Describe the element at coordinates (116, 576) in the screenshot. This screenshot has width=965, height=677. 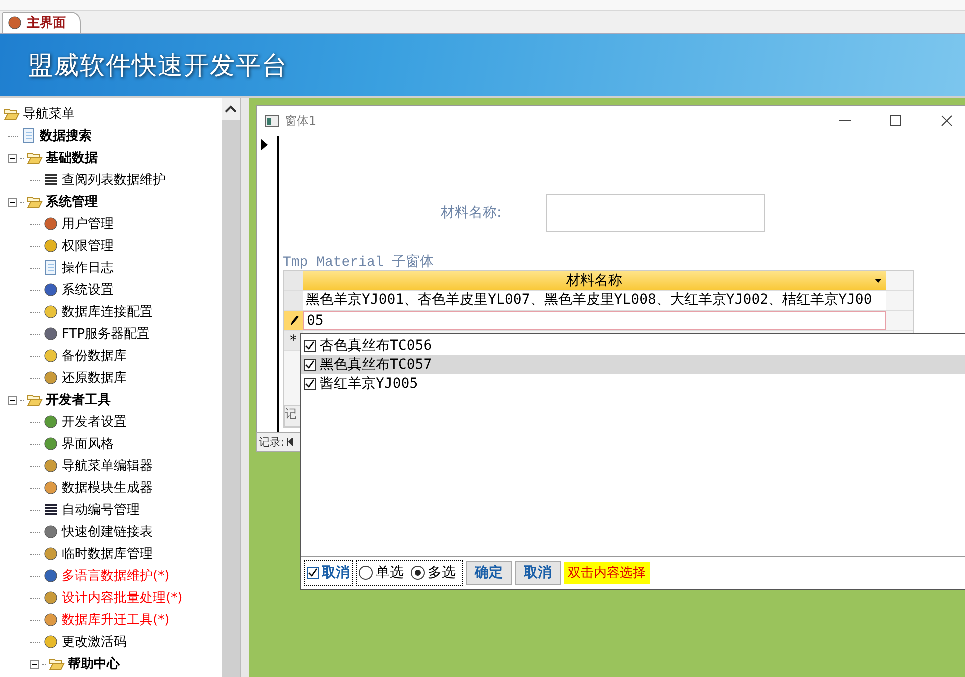
I see `tree-item: 多语言数据维护(*)` at that location.